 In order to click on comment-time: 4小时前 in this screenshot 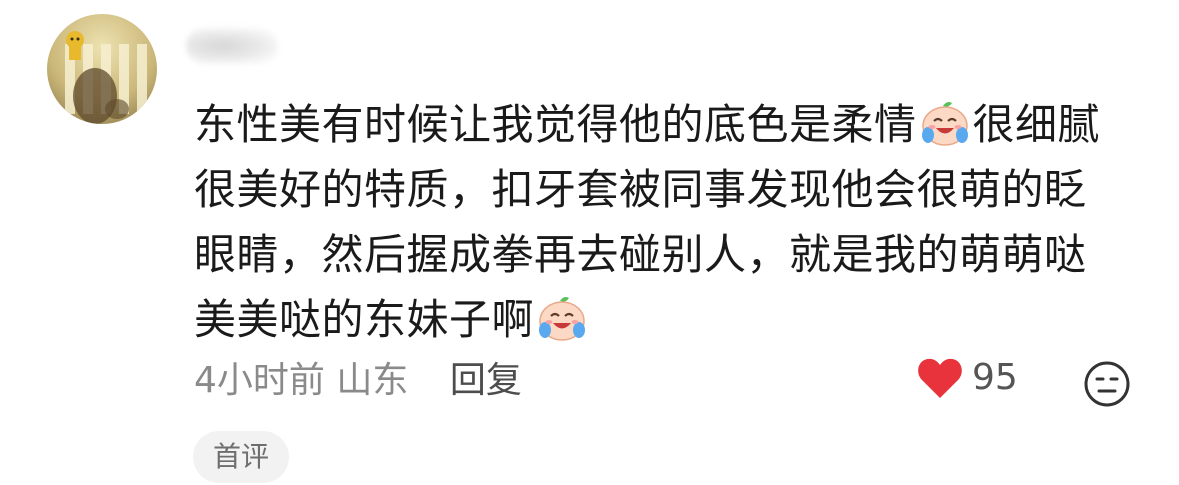, I will do `click(259, 380)`.